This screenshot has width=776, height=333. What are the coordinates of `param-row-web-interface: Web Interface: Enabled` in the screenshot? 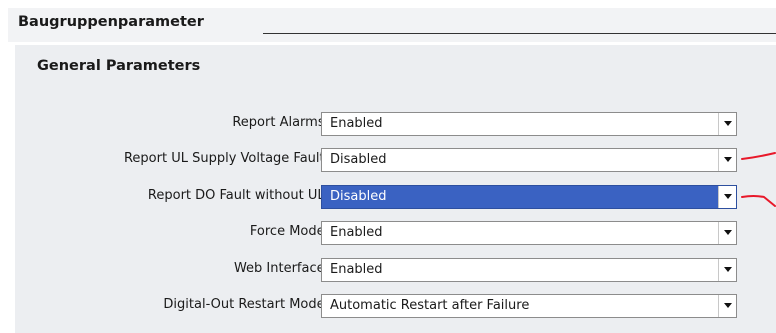 It's located at (395, 270).